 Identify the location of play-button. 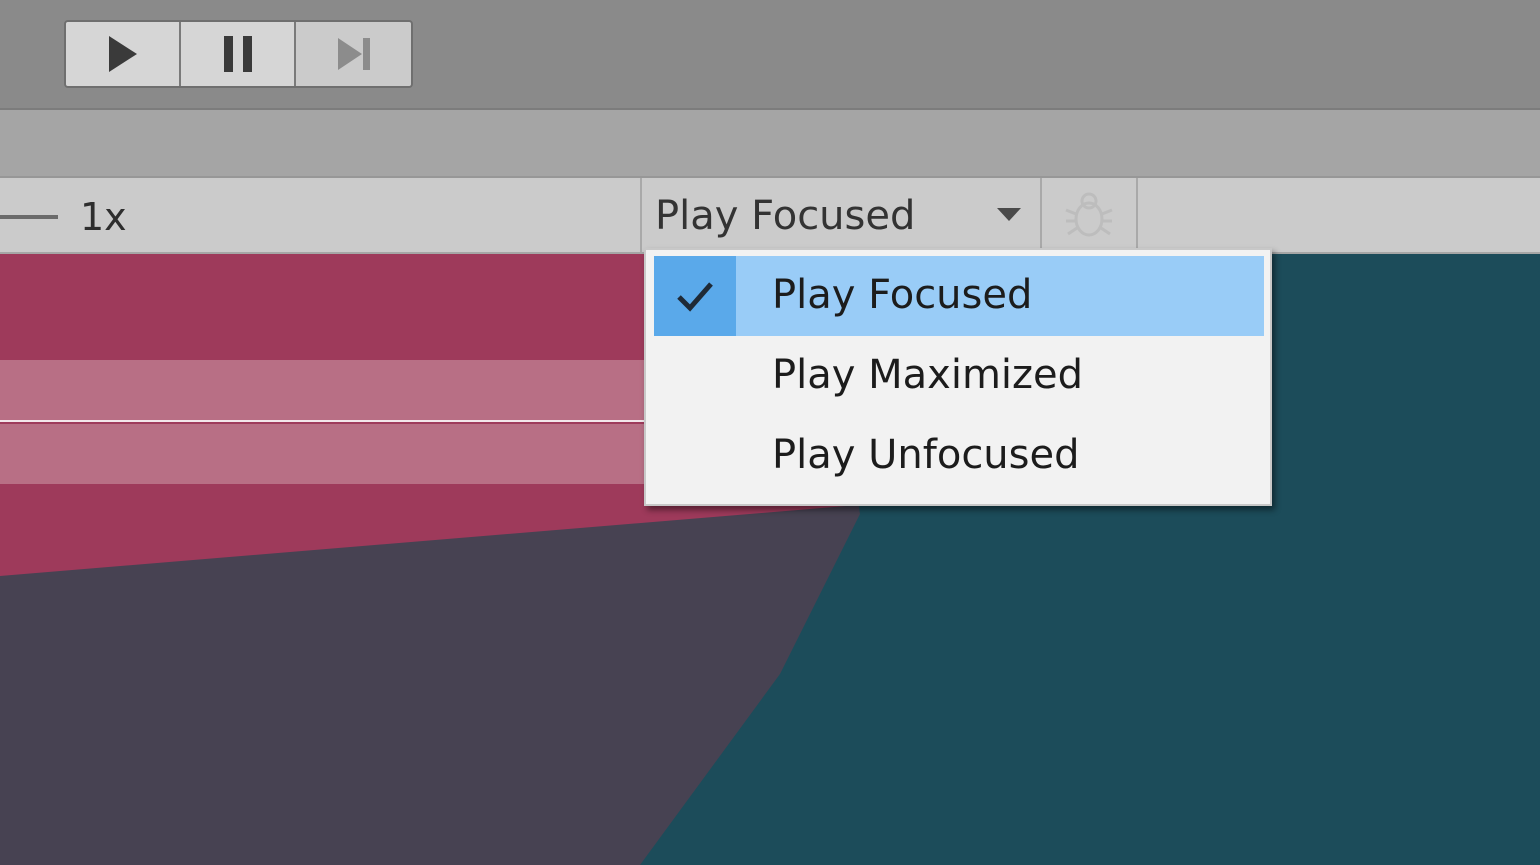
(123, 54).